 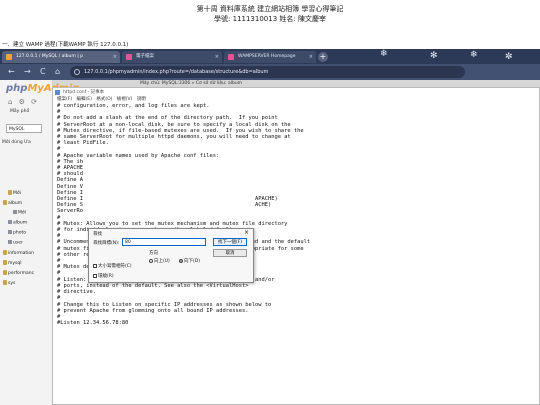 I want to click on cancel-button: 取消, so click(x=230, y=253).